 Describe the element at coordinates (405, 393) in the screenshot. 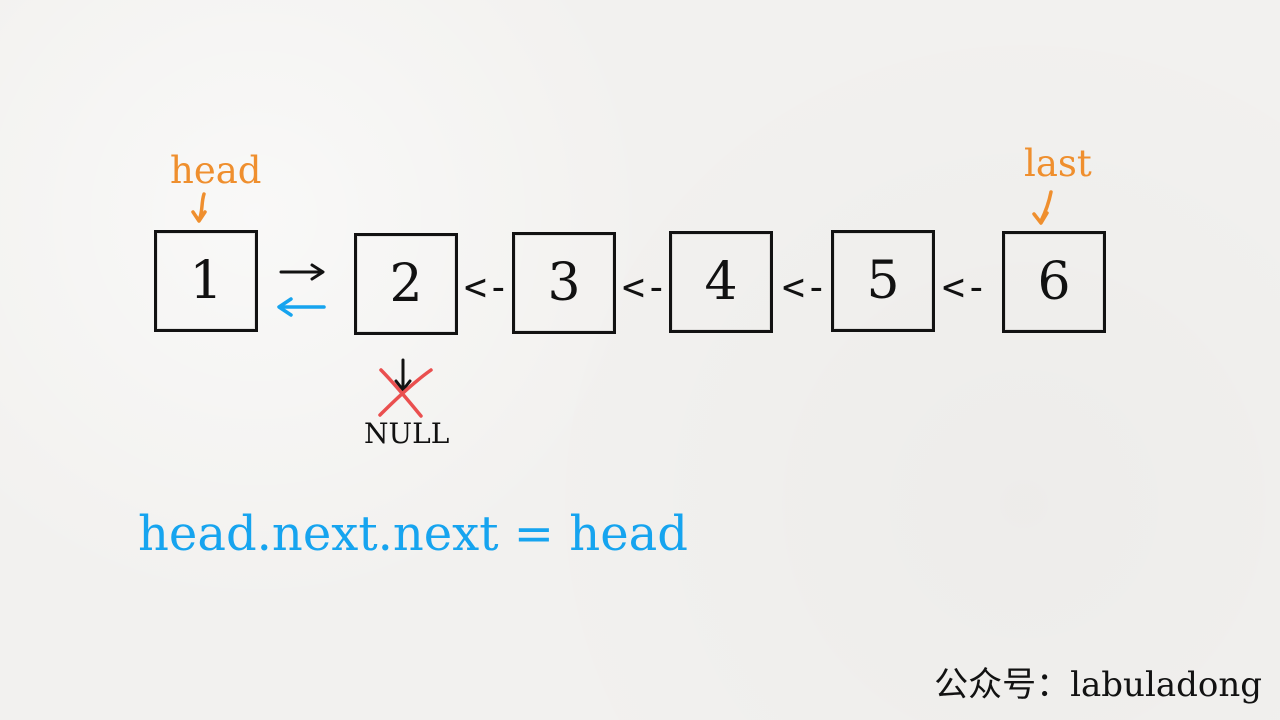

I see `cross-icon` at that location.